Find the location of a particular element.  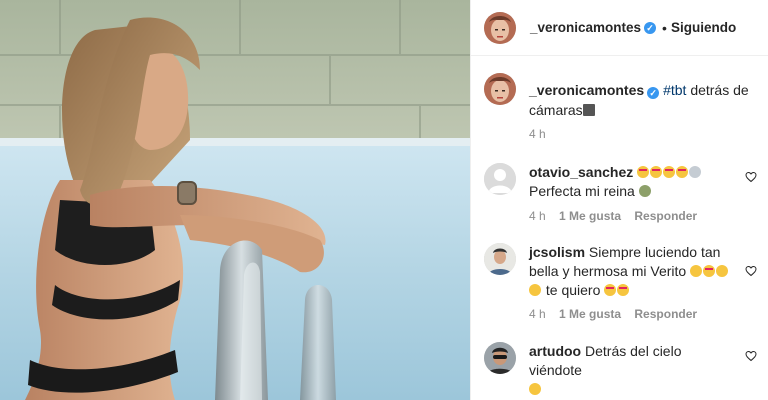

post-header: _veronicamontes ✓ • Siguiendo is located at coordinates (619, 28).